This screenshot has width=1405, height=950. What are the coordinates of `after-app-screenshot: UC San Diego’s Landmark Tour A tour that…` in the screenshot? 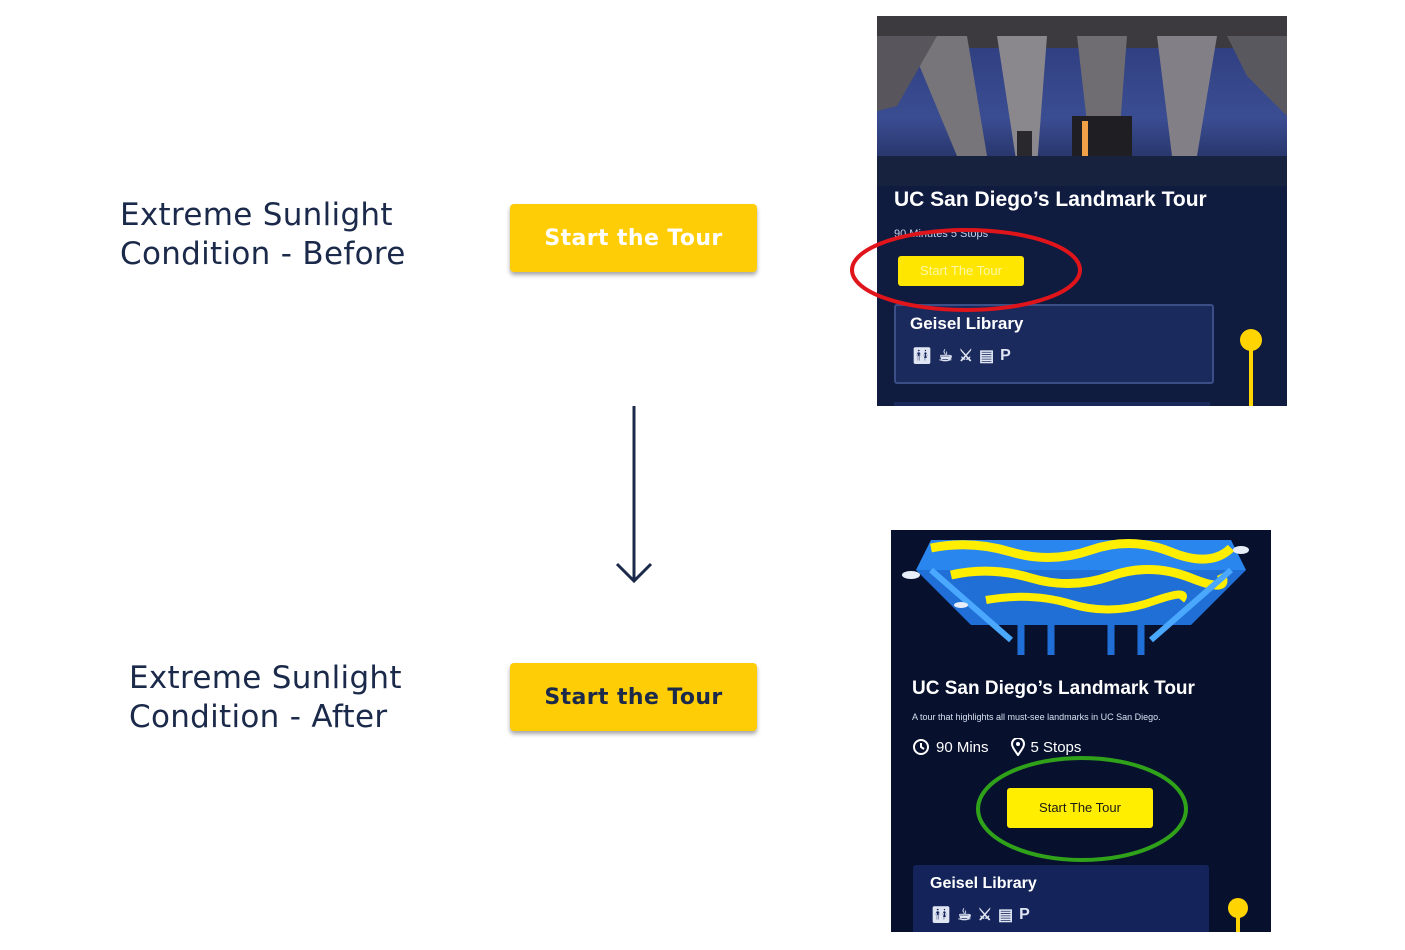 It's located at (1081, 731).